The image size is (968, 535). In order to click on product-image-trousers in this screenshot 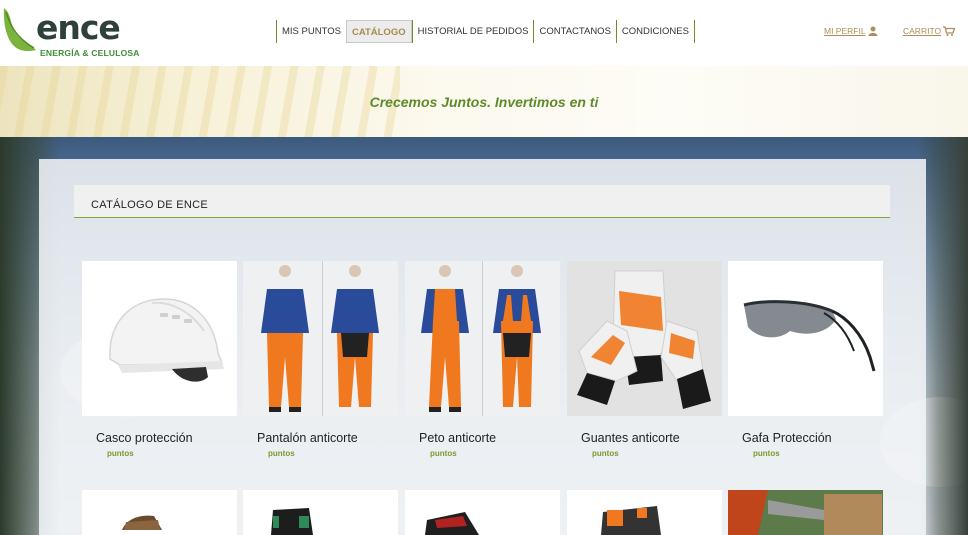, I will do `click(320, 338)`.